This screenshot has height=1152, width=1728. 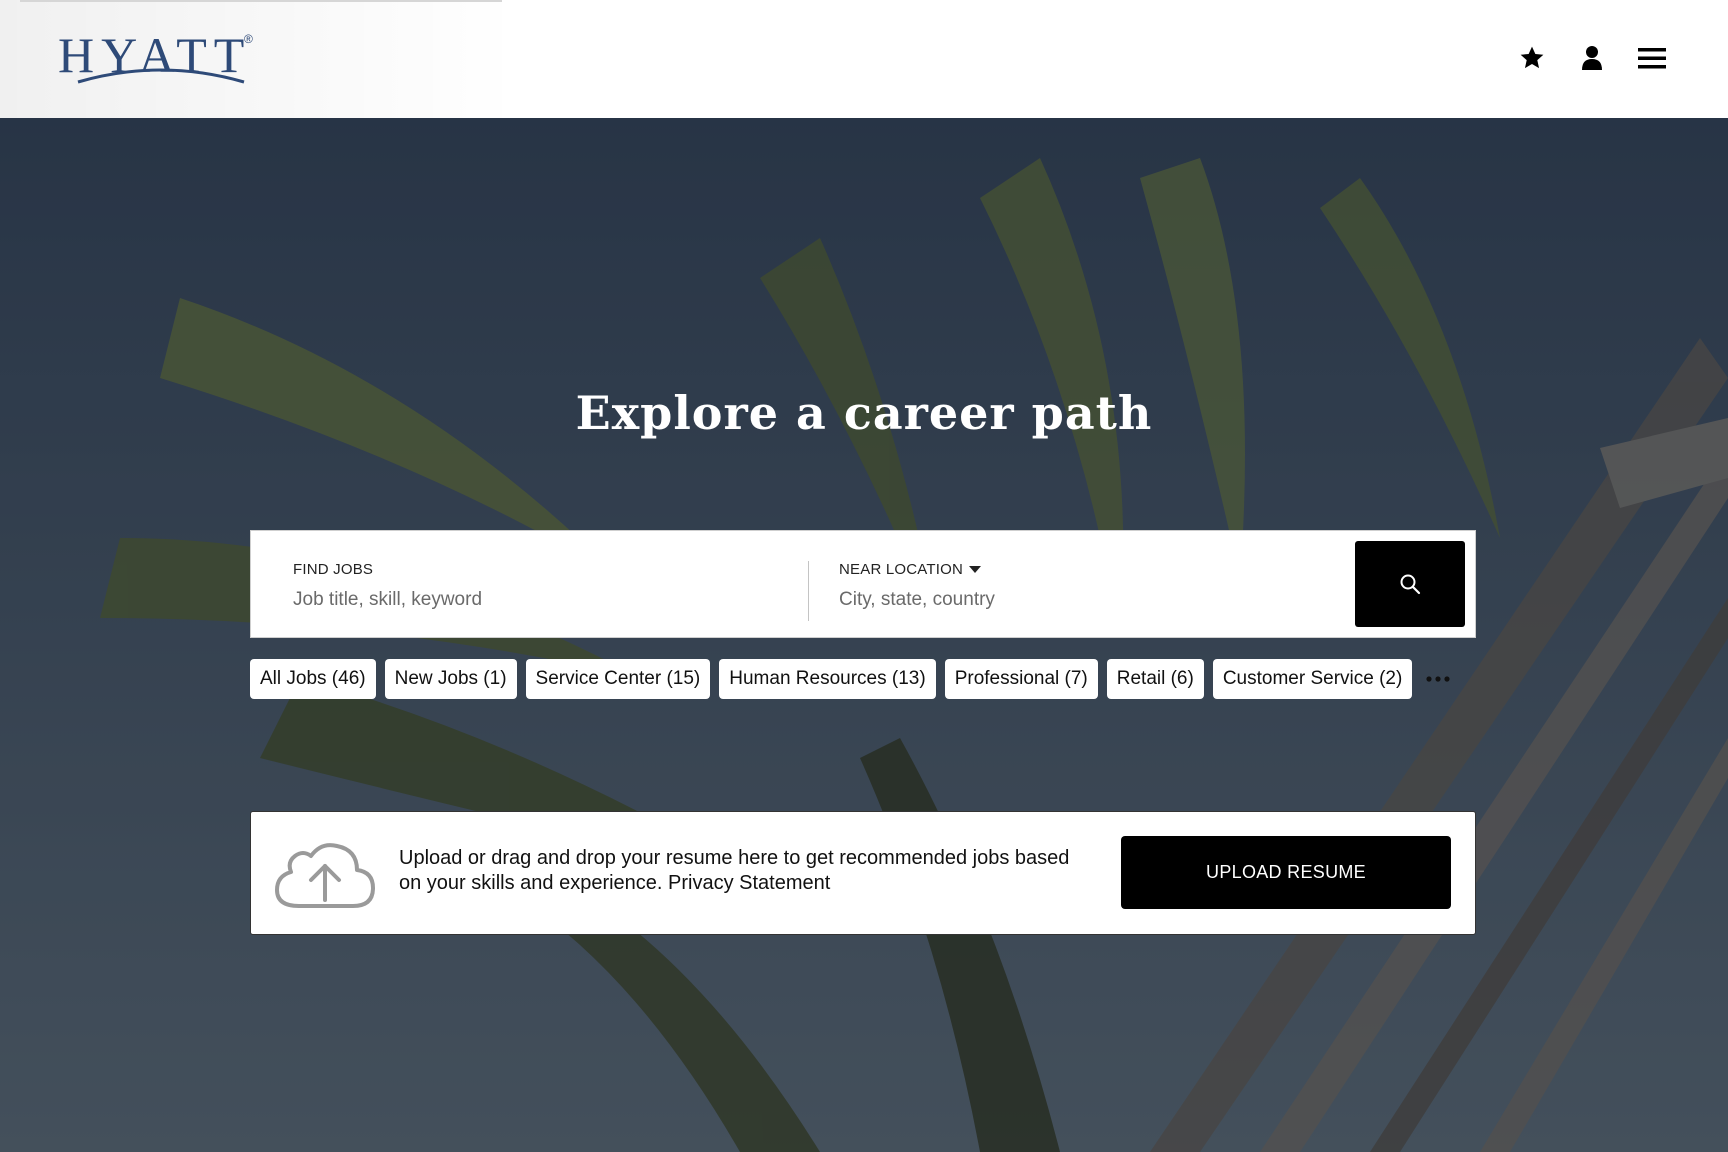 I want to click on chip-new-jobs: New Jobs (1), so click(x=450, y=679).